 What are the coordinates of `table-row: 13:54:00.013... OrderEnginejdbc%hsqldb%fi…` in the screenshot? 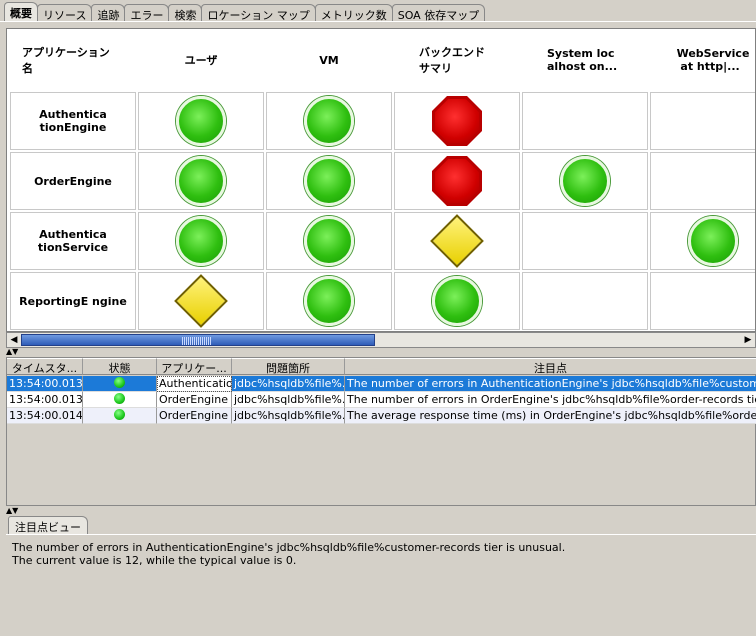 It's located at (381, 400).